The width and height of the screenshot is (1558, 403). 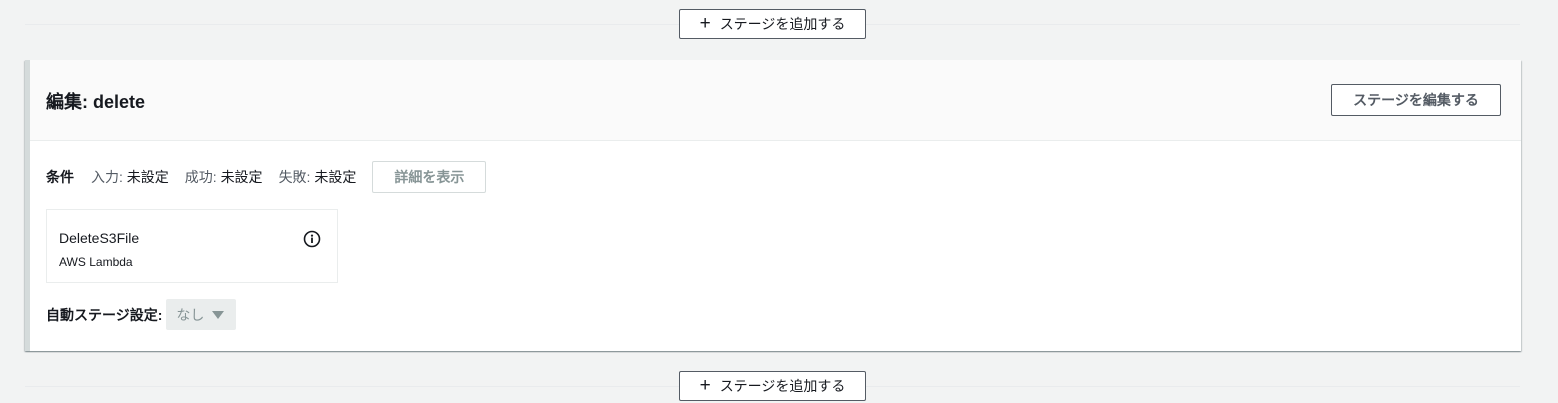 What do you see at coordinates (99, 238) in the screenshot?
I see `action-name: DeleteS3File` at bounding box center [99, 238].